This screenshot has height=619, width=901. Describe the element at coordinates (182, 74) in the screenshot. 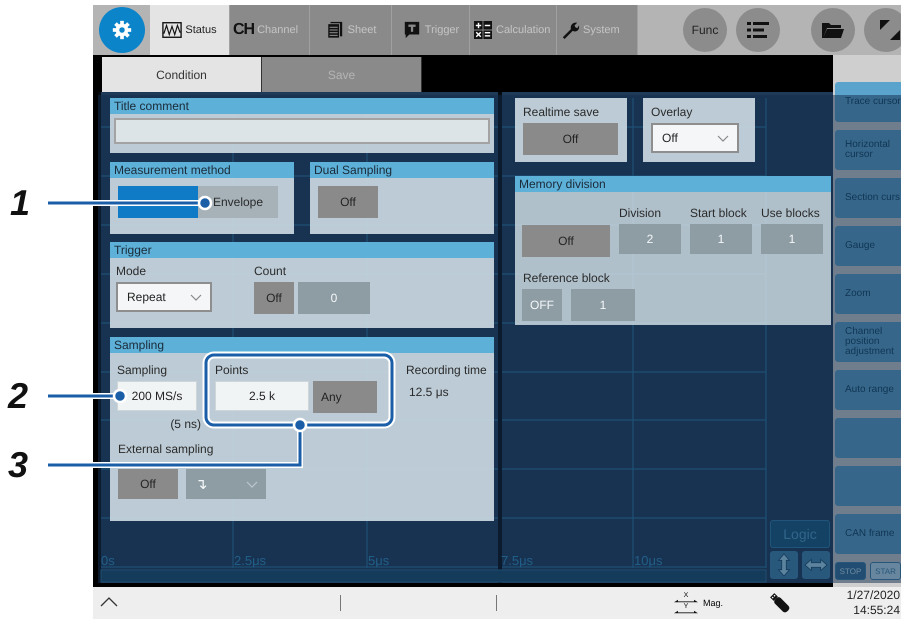

I see `tab: Condition` at that location.